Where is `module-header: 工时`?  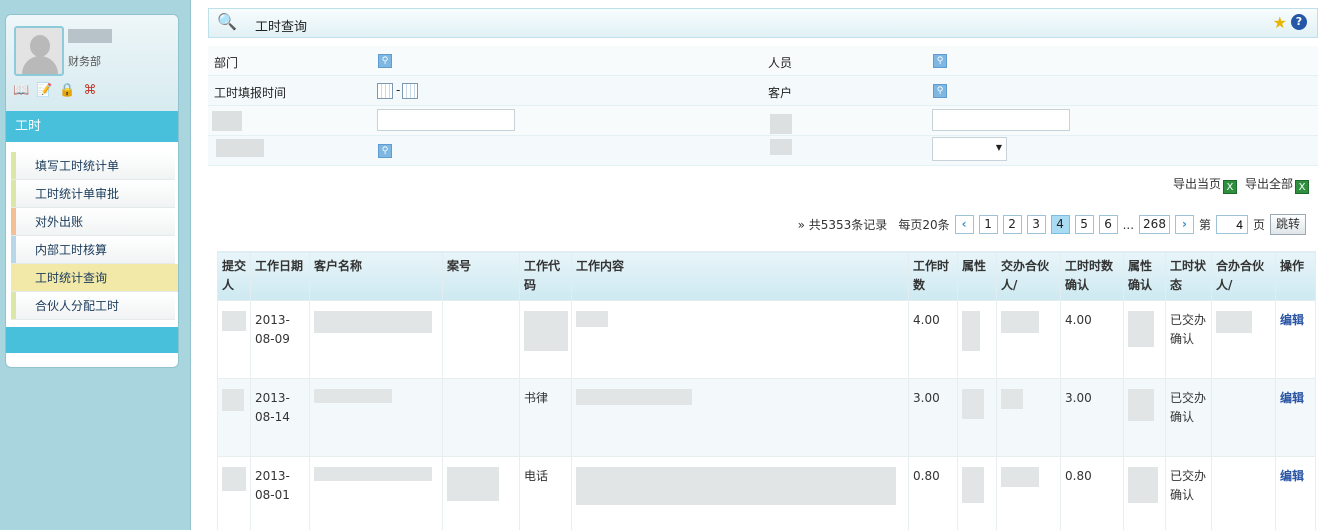
module-header: 工时 is located at coordinates (92, 126).